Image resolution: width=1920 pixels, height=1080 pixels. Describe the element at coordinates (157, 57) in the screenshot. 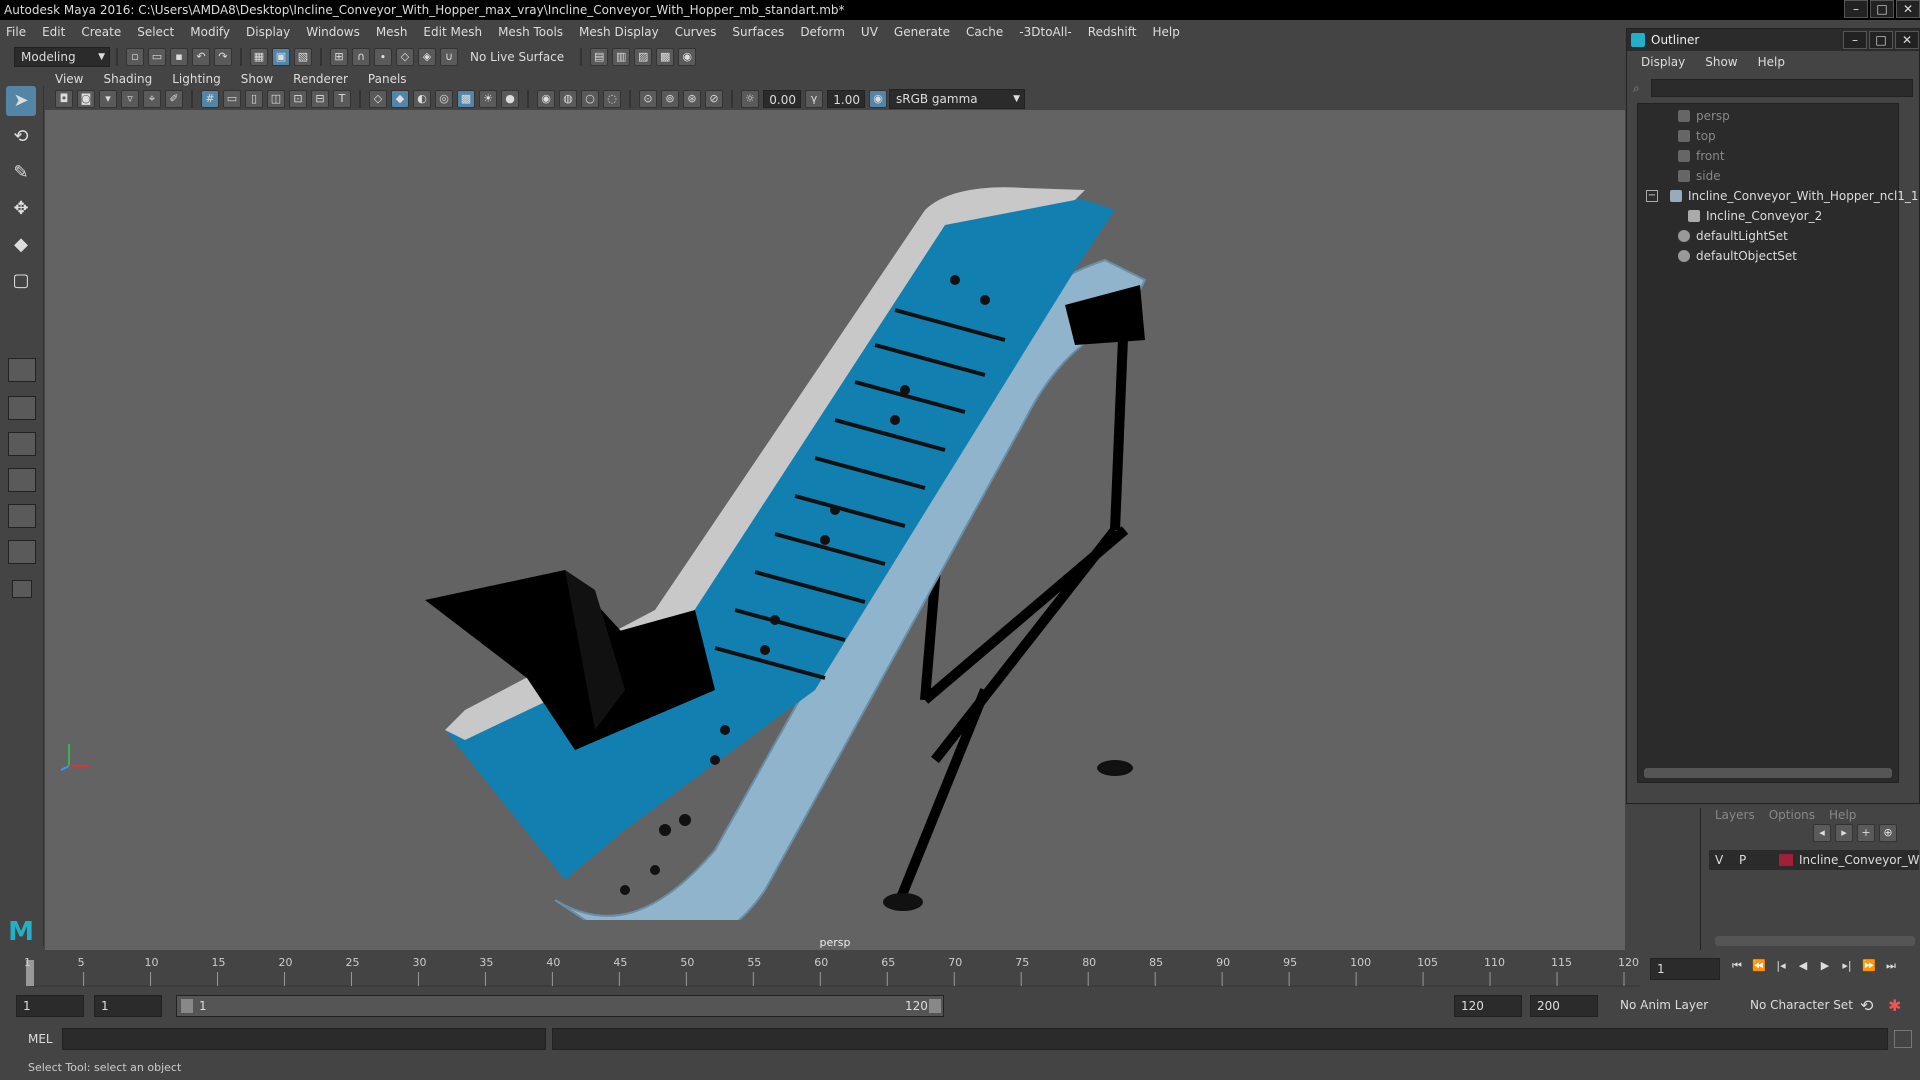

I see `open-scene-icon: ▭` at that location.